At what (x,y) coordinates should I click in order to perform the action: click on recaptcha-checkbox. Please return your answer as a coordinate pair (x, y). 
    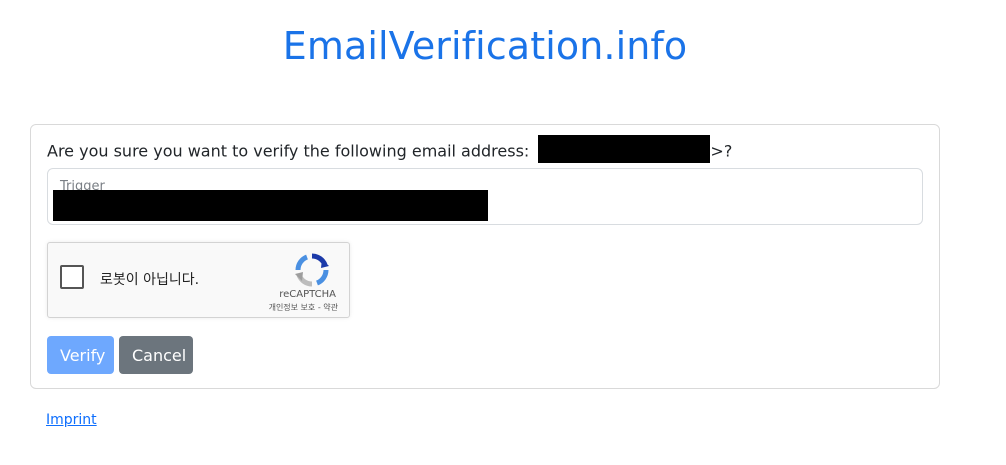
    Looking at the image, I should click on (72, 277).